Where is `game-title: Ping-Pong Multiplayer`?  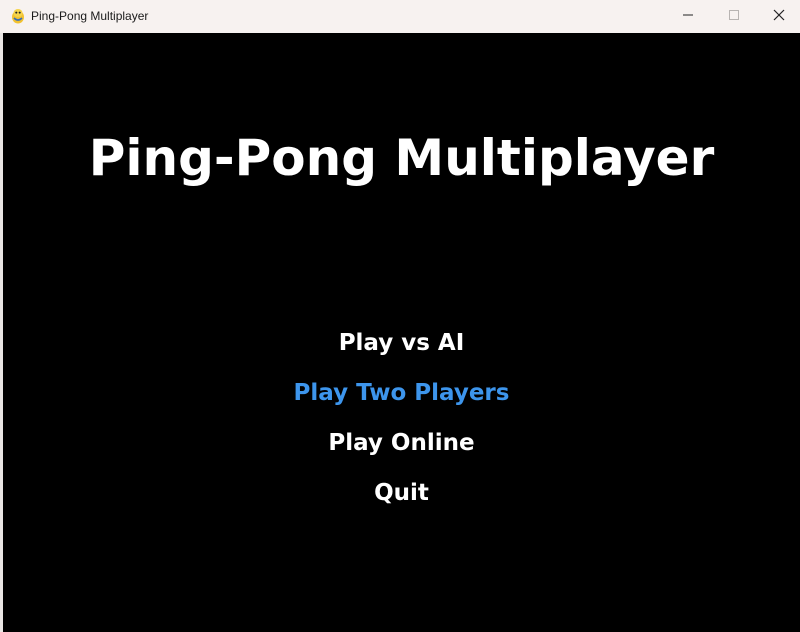 game-title: Ping-Pong Multiplayer is located at coordinates (401, 158).